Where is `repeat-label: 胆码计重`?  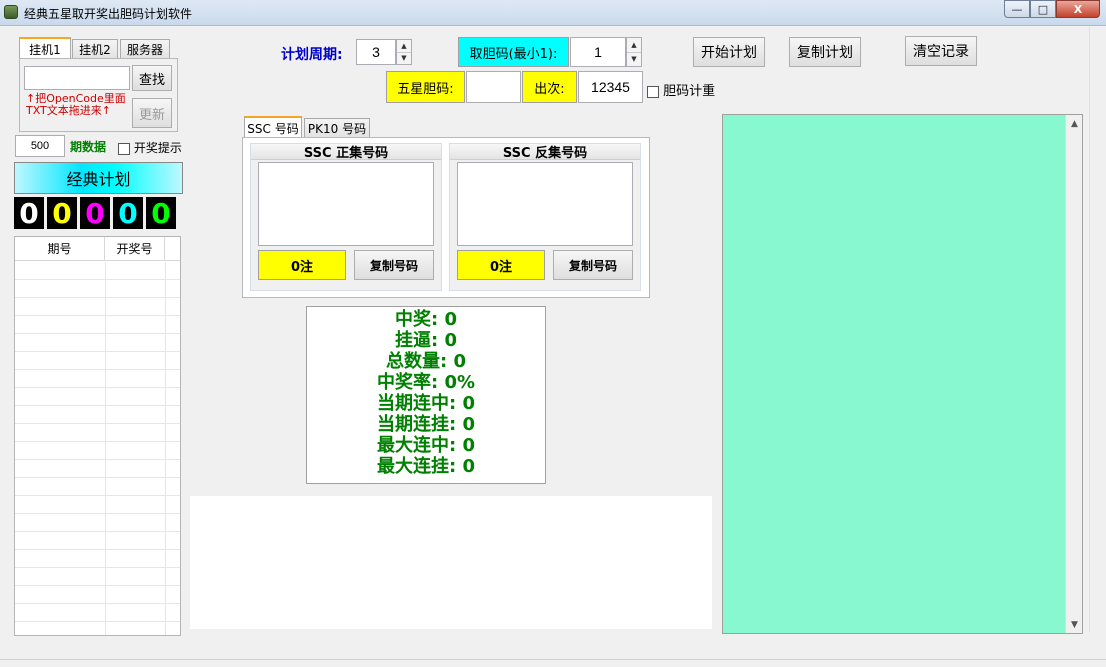 repeat-label: 胆码计重 is located at coordinates (689, 91).